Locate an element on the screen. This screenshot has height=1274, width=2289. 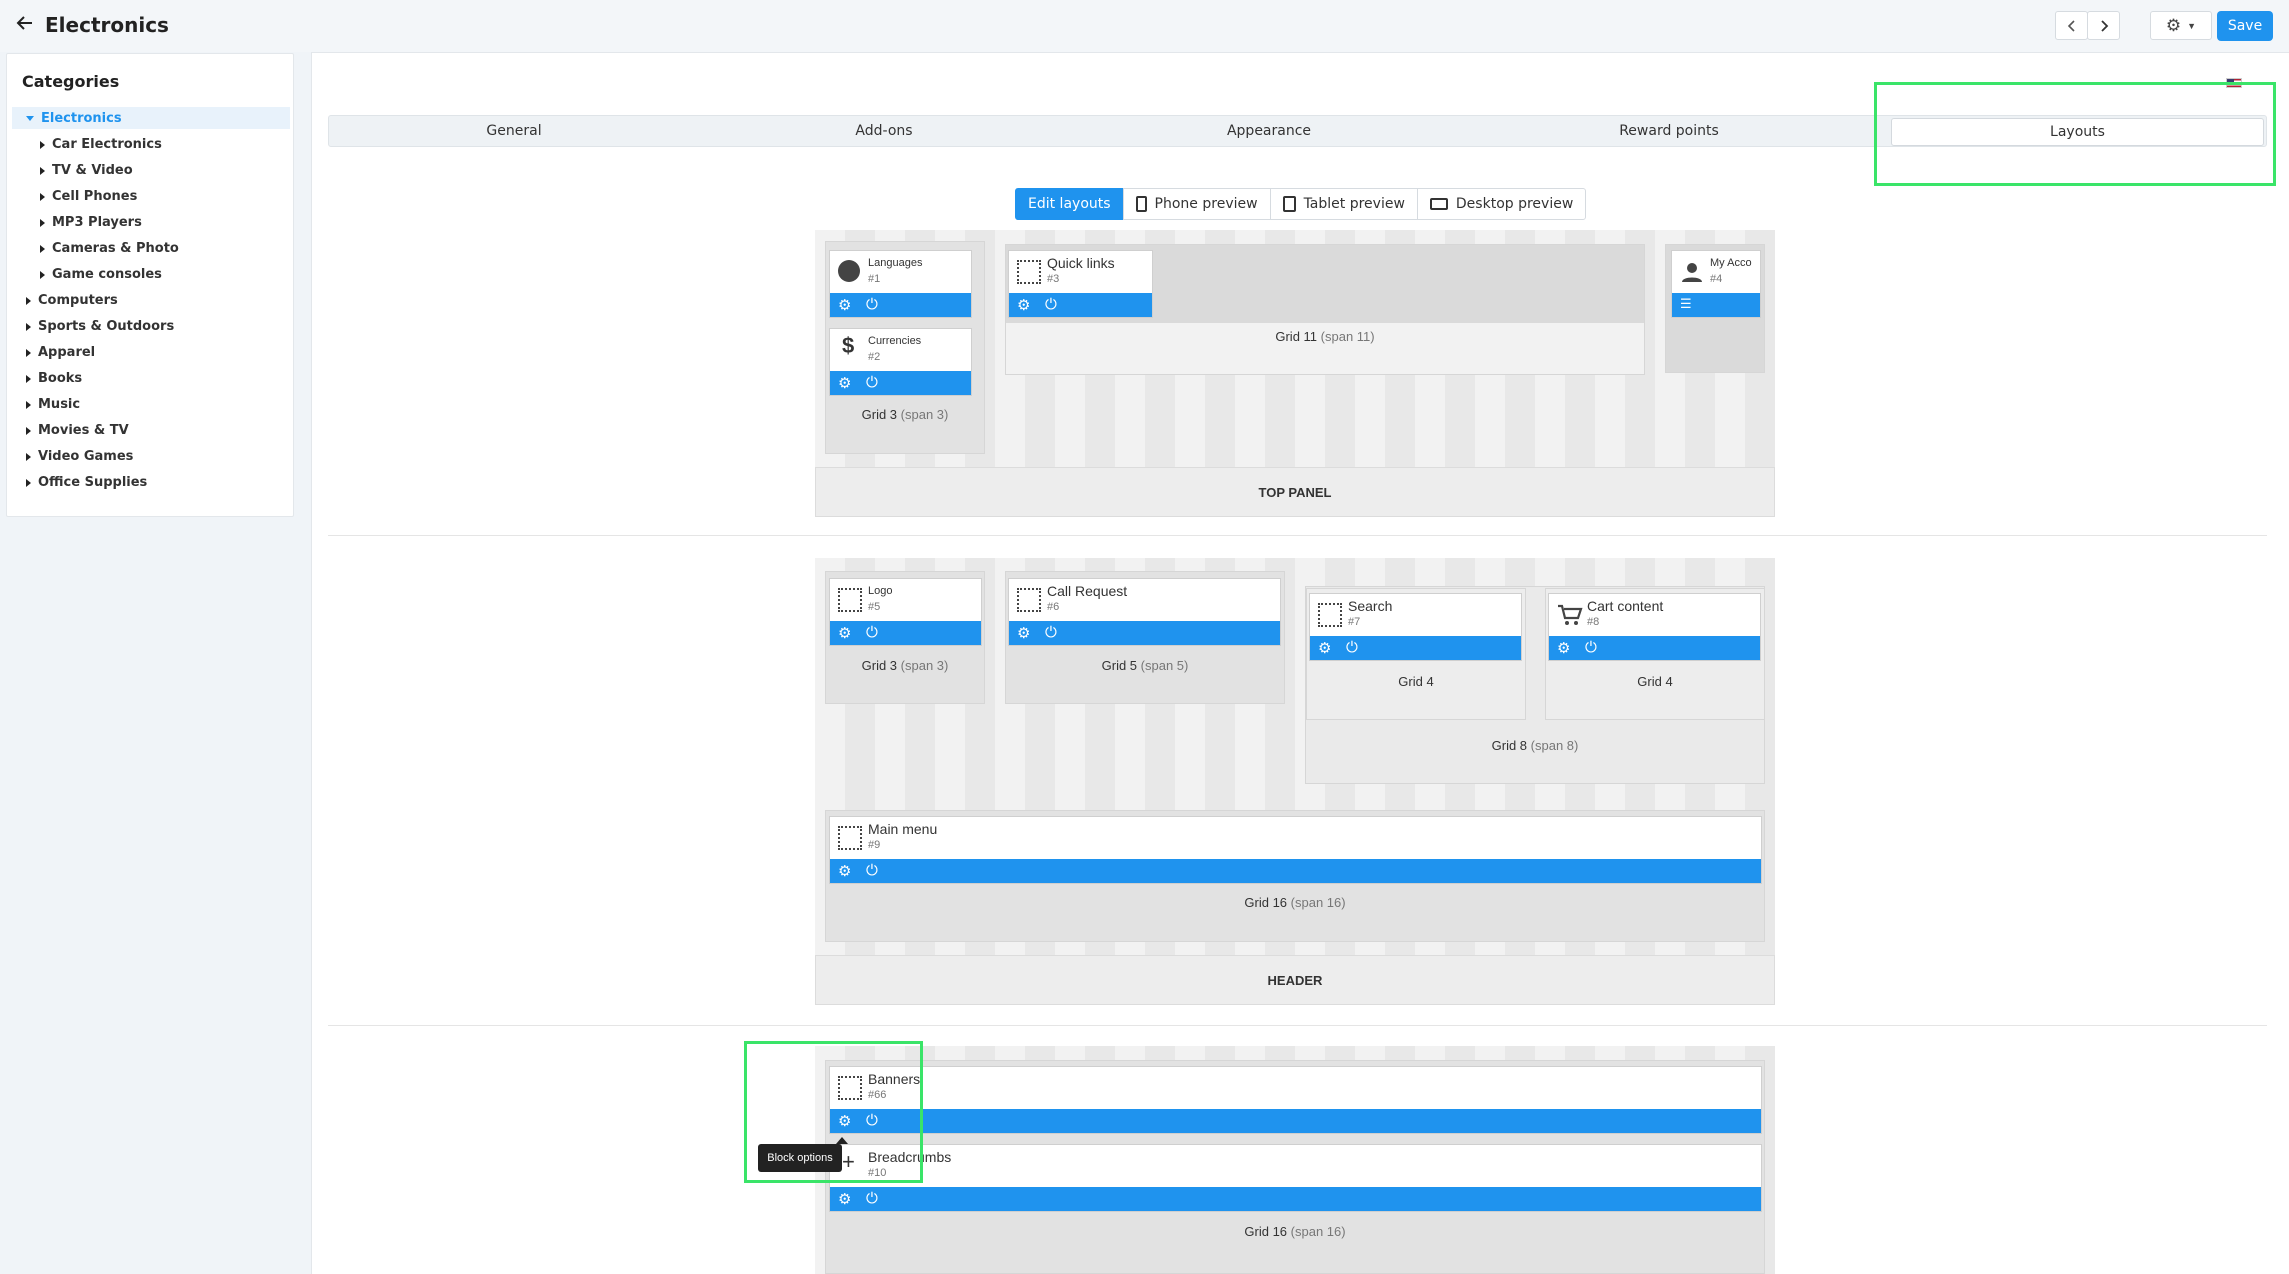
sidebar-item-video-games: Video Games is located at coordinates (79, 456).